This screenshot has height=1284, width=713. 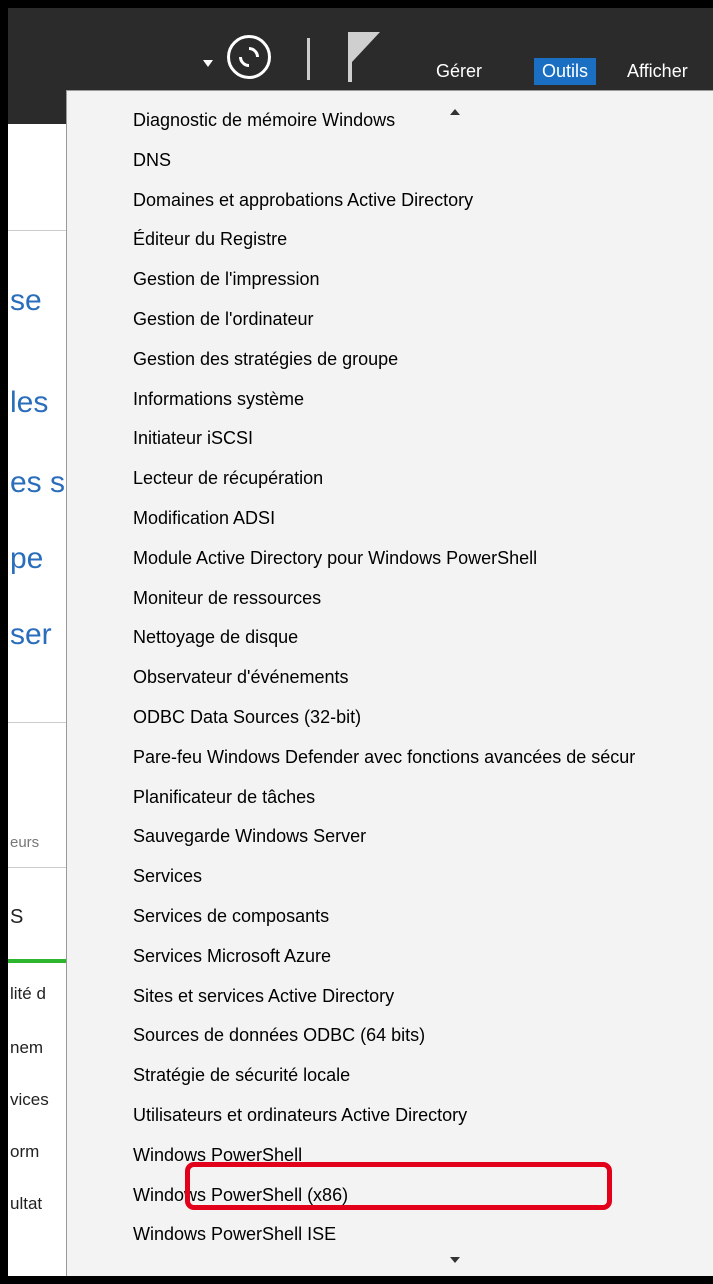 What do you see at coordinates (231, 916) in the screenshot?
I see `menu-item: Services de composants` at bounding box center [231, 916].